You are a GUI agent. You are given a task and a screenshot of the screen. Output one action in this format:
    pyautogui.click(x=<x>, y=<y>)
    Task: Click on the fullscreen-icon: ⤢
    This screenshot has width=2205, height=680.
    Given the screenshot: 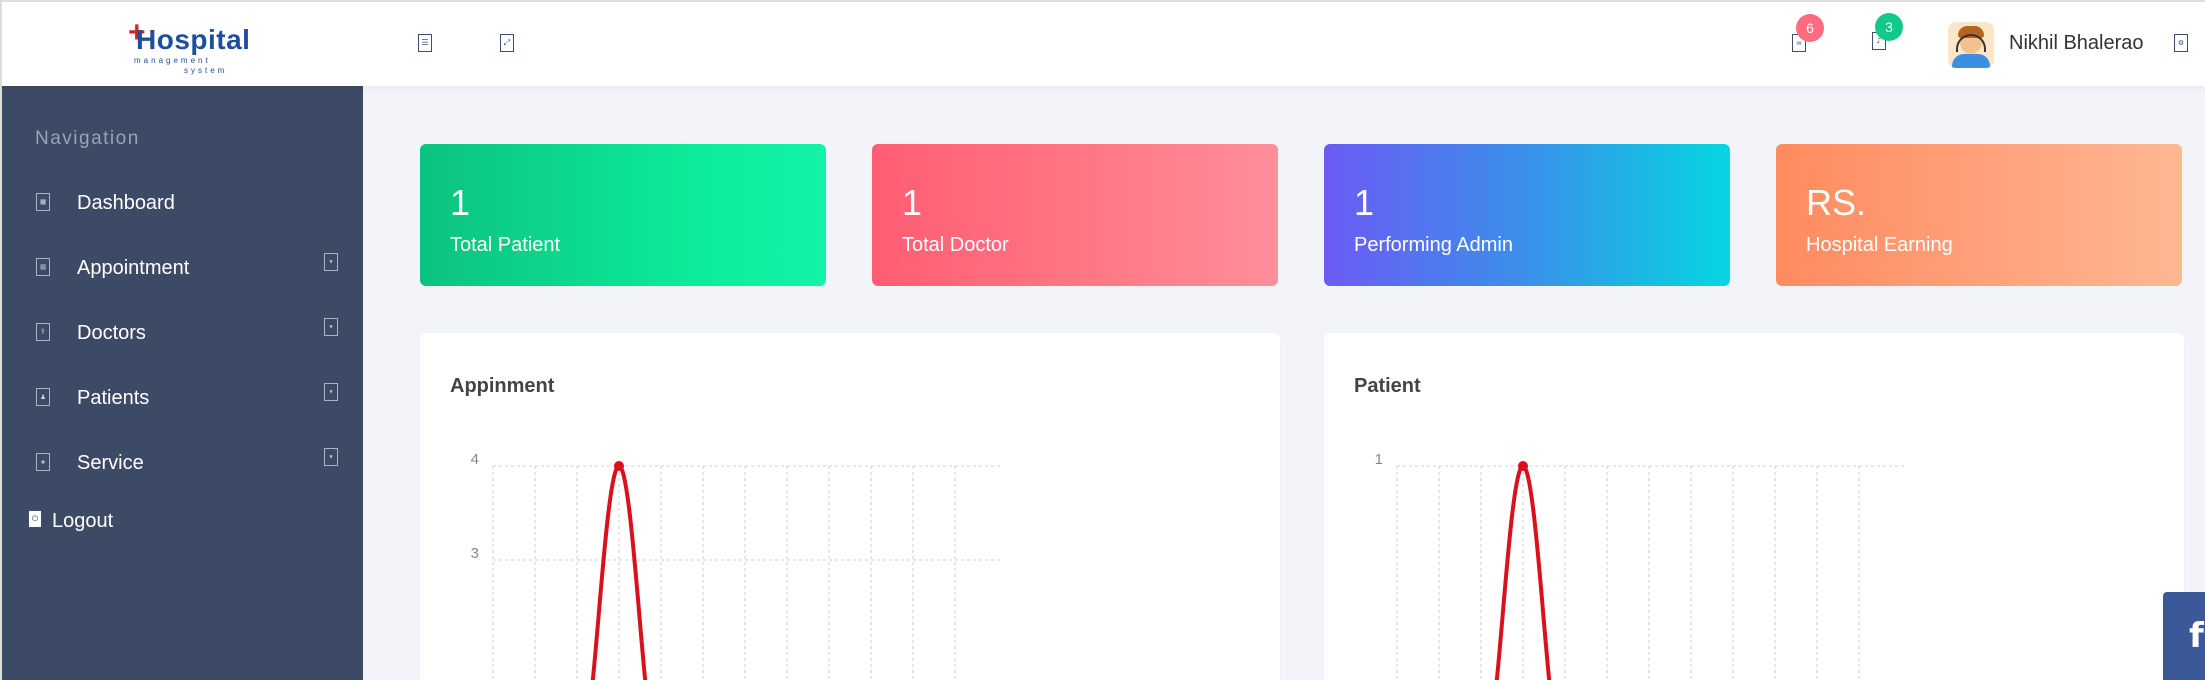 What is the action you would take?
    pyautogui.click(x=507, y=43)
    